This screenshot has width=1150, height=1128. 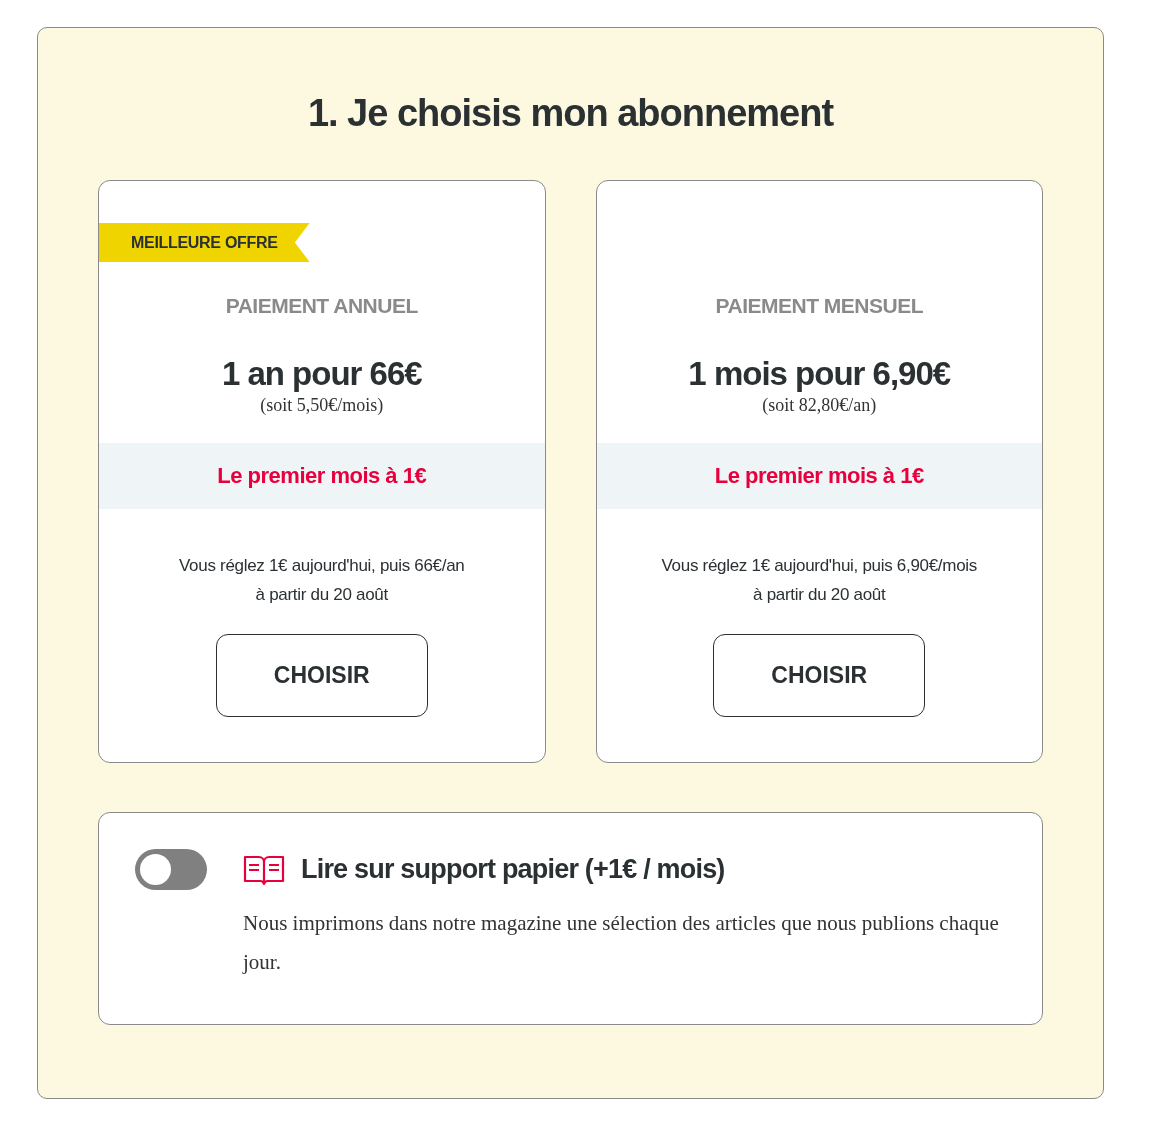 What do you see at coordinates (322, 580) in the screenshot?
I see `plan-description: Vous réglez 1€ aujourd'hui, puis 66€/an à partir du 20 août` at bounding box center [322, 580].